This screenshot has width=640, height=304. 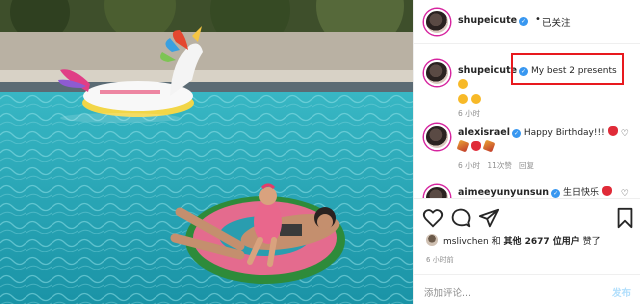 What do you see at coordinates (509, 192) in the screenshot?
I see `comment-username: aimeeyunyunsun ✓` at bounding box center [509, 192].